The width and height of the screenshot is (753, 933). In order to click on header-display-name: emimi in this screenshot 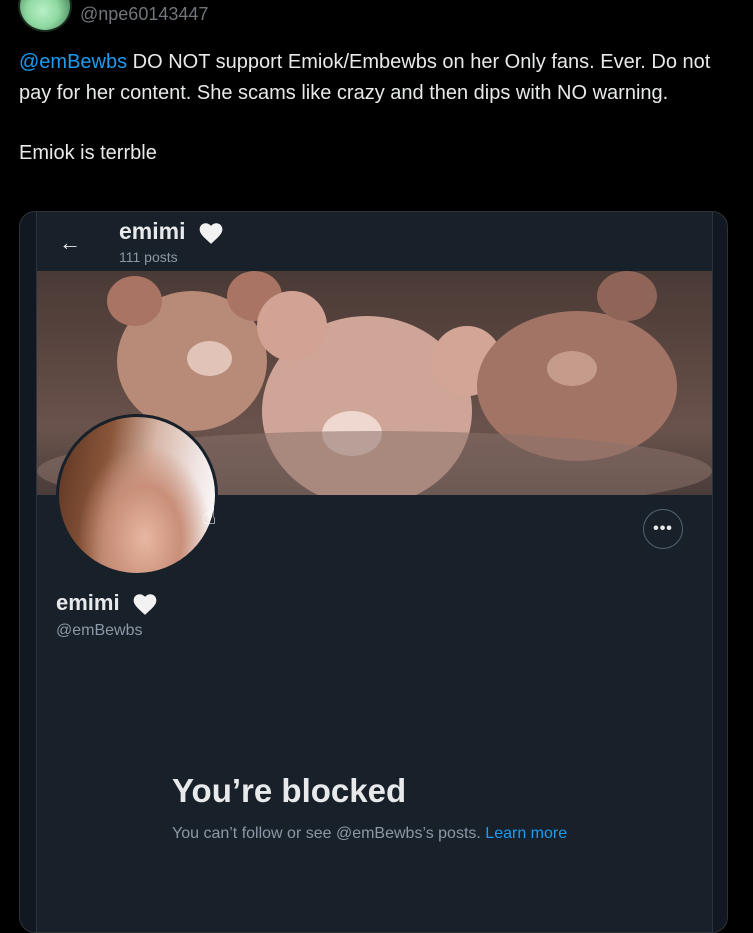, I will do `click(171, 231)`.